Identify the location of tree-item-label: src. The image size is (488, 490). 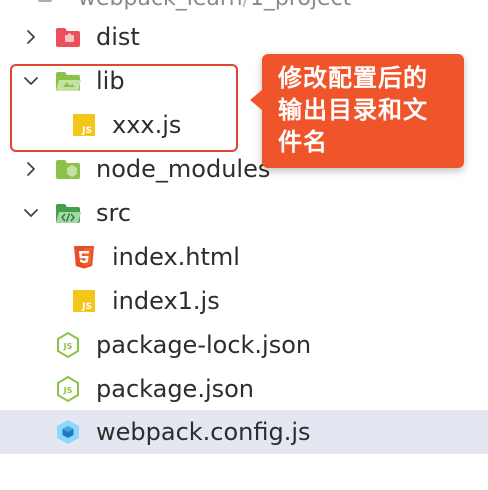
(114, 213).